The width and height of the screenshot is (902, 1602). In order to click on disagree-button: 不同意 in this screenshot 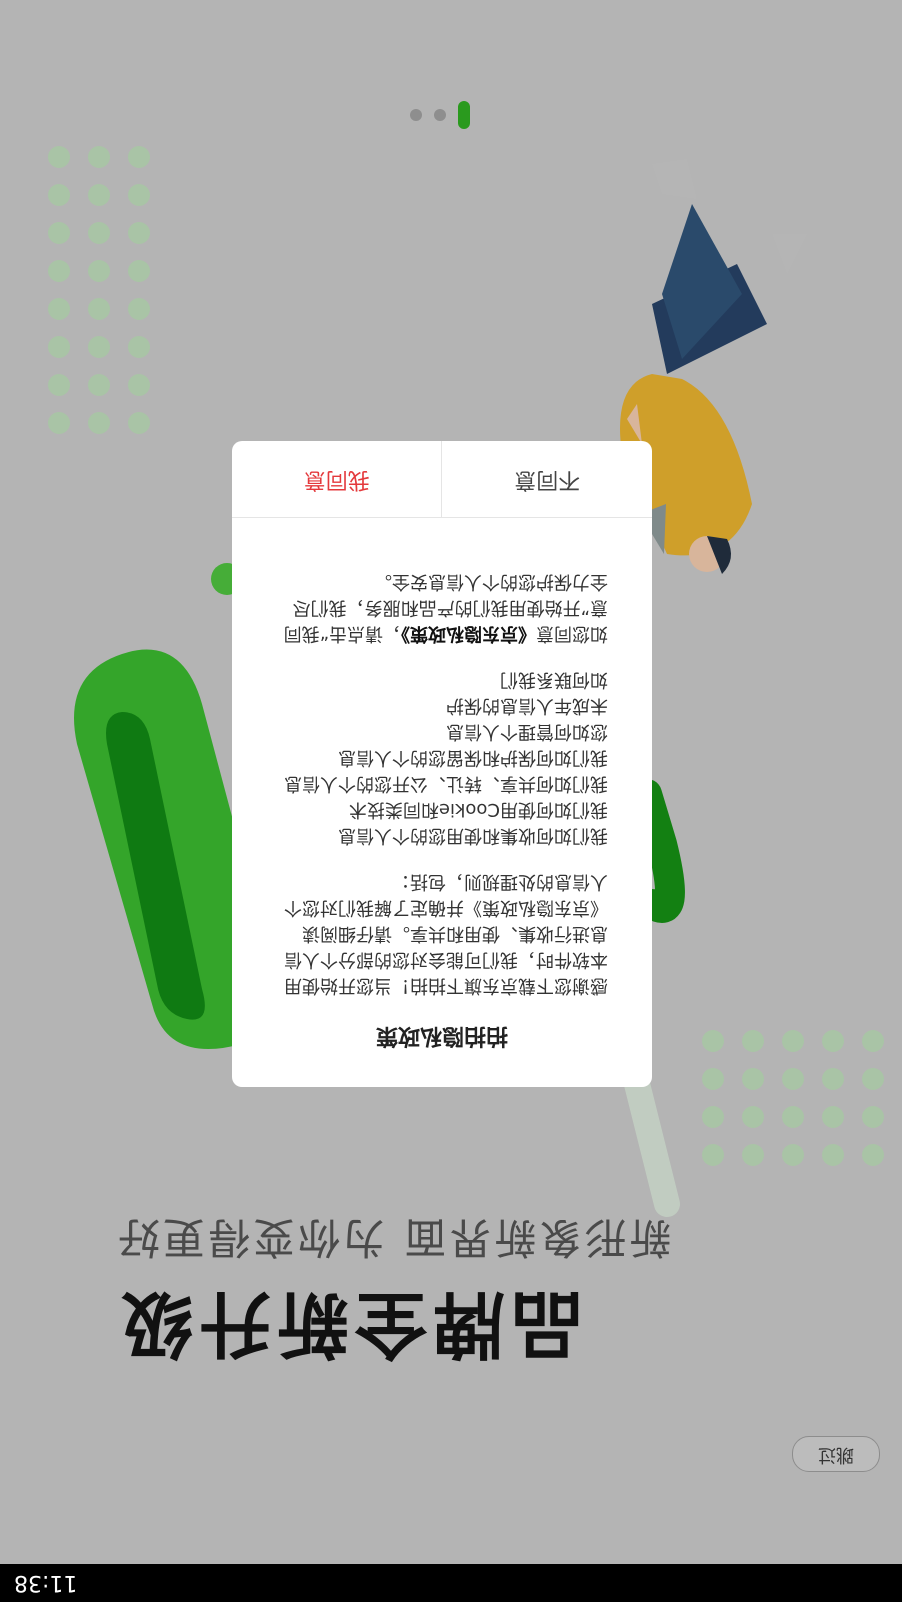, I will do `click(546, 479)`.